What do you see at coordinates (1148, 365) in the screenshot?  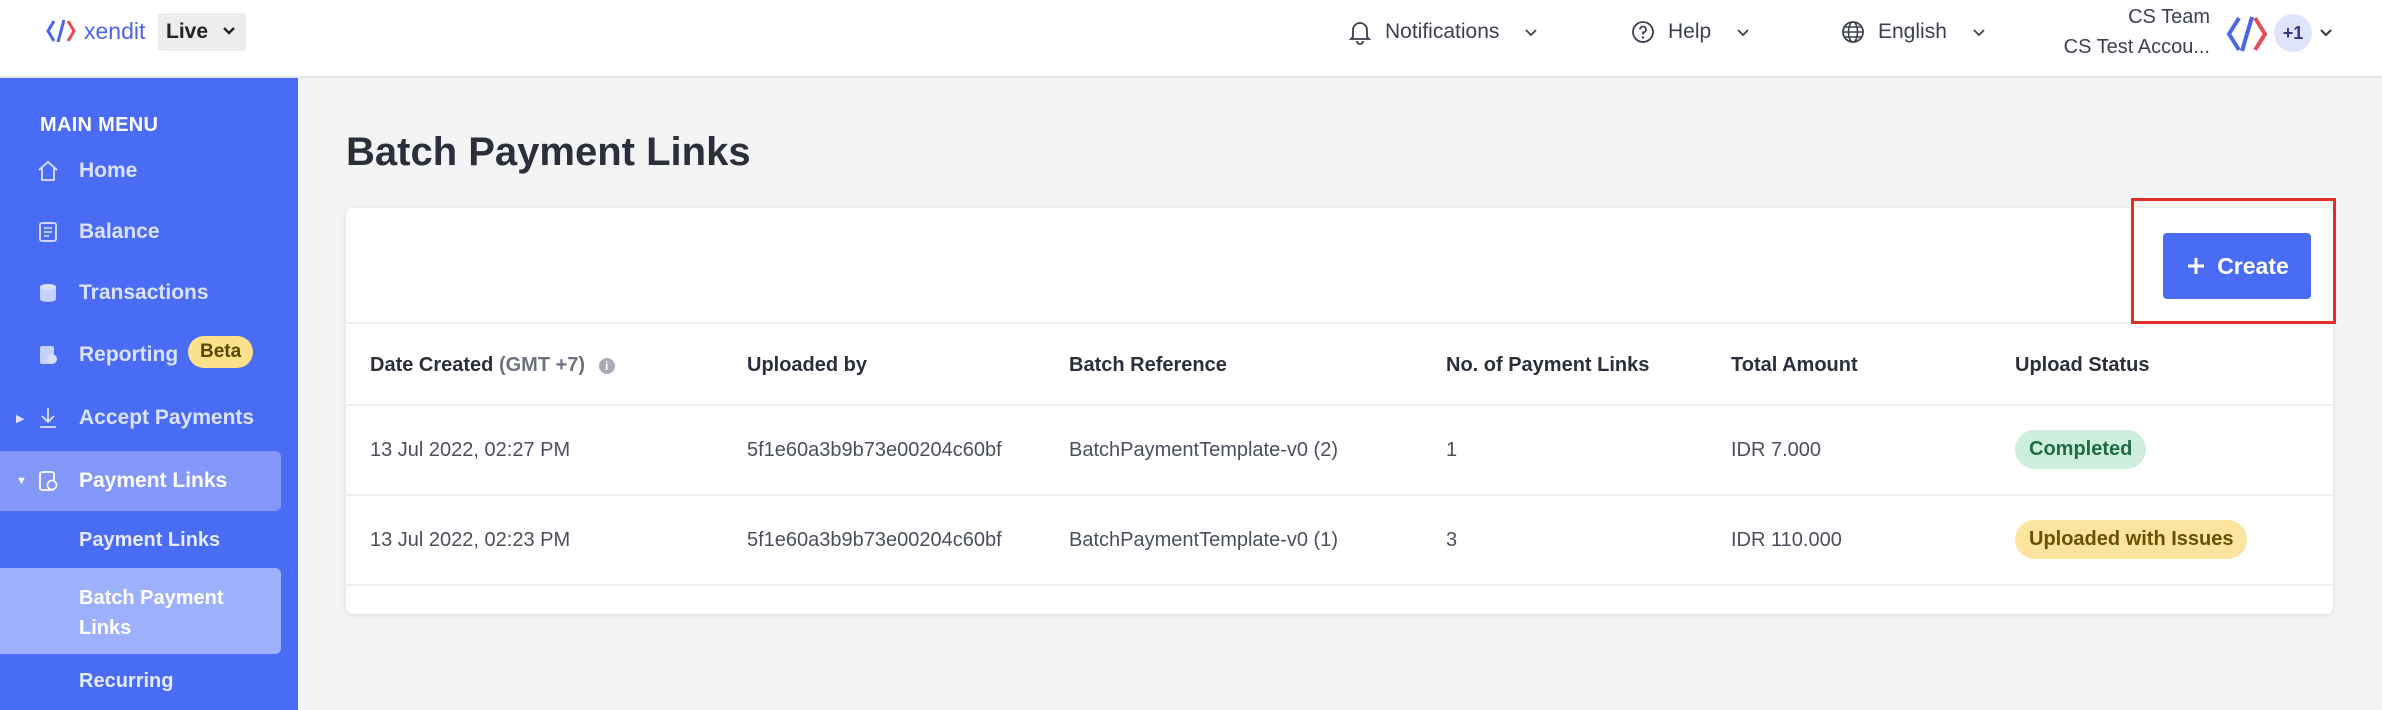 I see `column-batch-reference: Batch Reference` at bounding box center [1148, 365].